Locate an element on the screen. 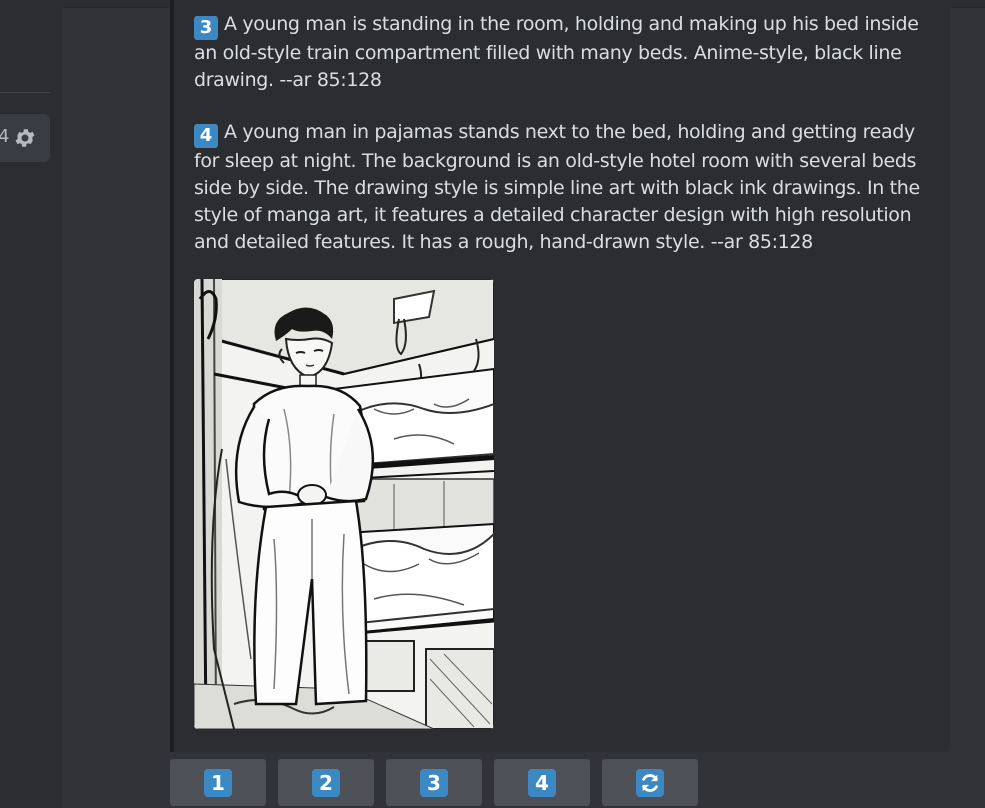  keycap-1-icon: 1 is located at coordinates (218, 783).